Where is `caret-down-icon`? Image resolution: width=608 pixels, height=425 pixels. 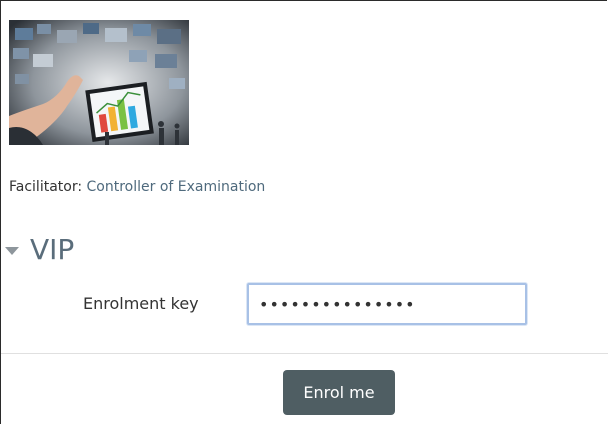 caret-down-icon is located at coordinates (12, 251).